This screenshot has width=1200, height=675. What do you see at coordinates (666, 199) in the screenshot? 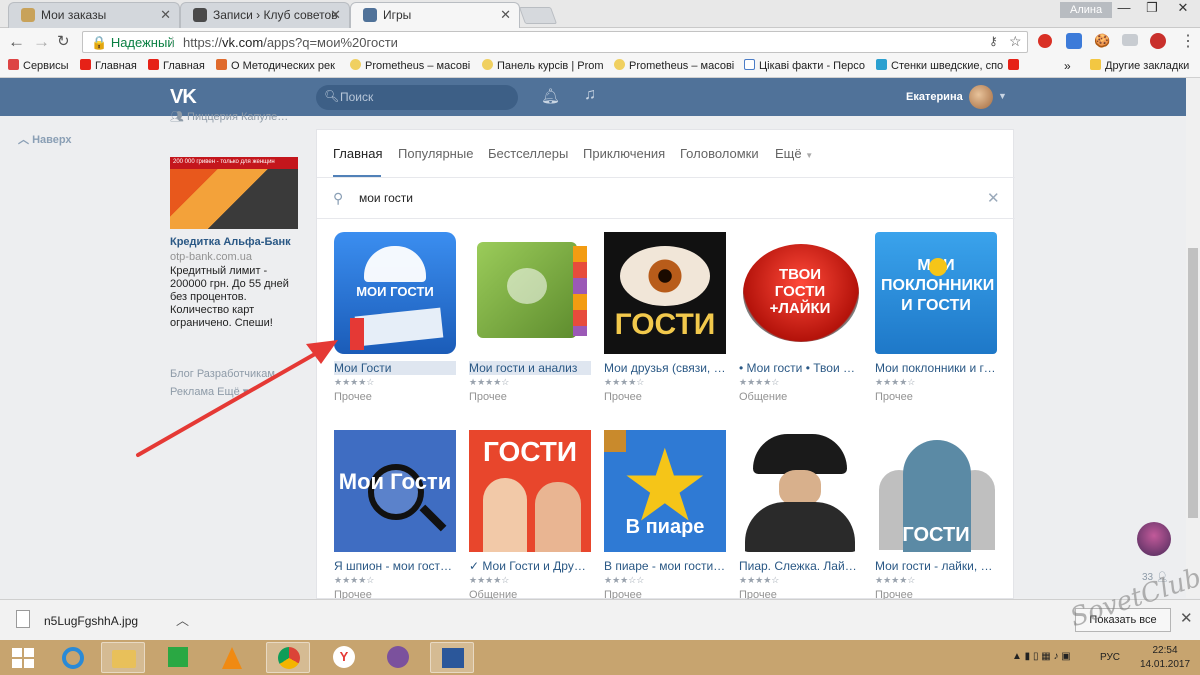
I see `games-search-box: ⚲ мои гости ✕` at bounding box center [666, 199].